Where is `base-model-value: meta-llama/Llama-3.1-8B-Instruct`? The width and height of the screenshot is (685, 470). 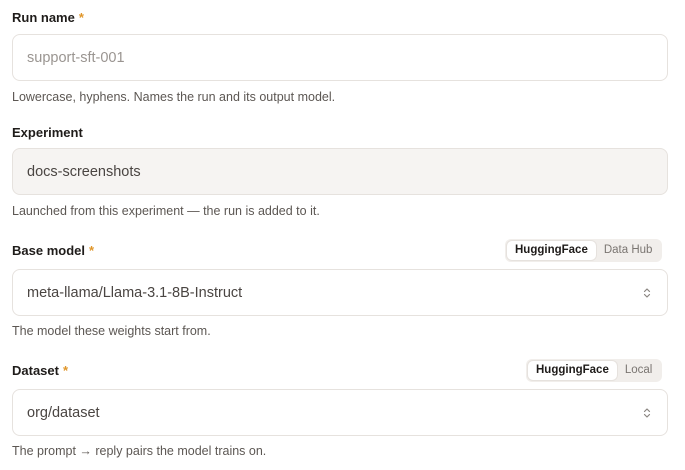
base-model-value: meta-llama/Llama-3.1-8B-Instruct is located at coordinates (135, 292).